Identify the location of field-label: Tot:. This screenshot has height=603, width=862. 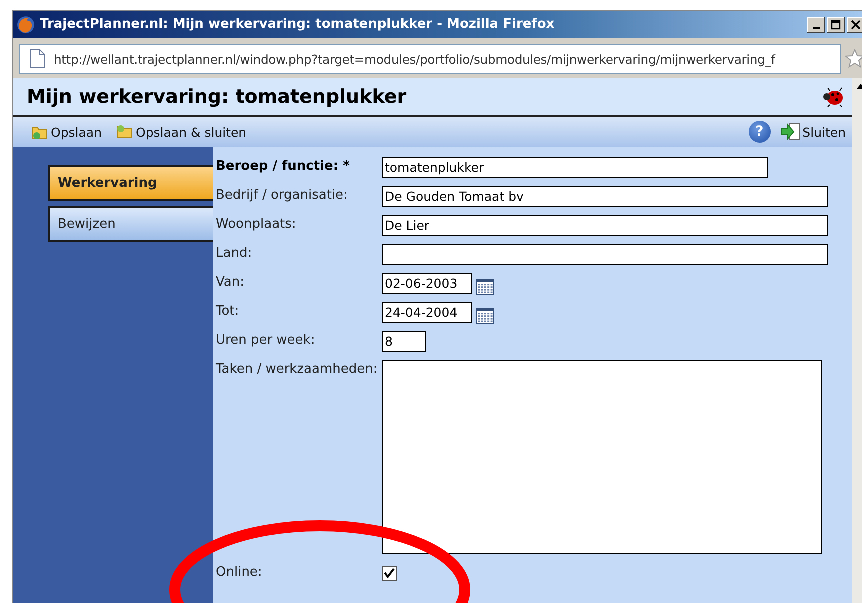
(228, 311).